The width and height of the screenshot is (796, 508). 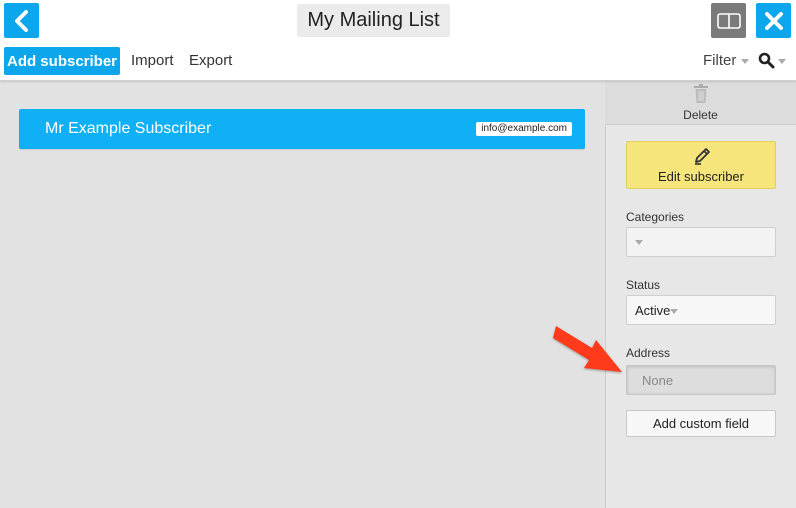 I want to click on subscriber-name: Mr Example Subscriber, so click(x=128, y=128).